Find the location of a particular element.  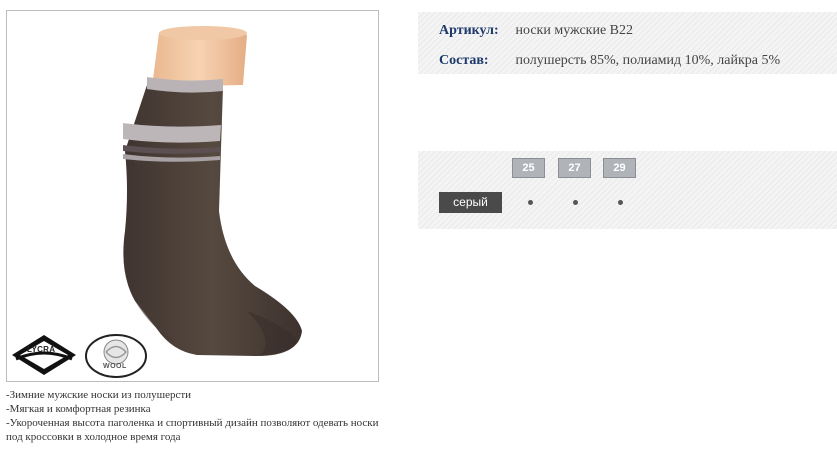

description-line: -Зимние мужские носки из полушерсти is located at coordinates (99, 395).